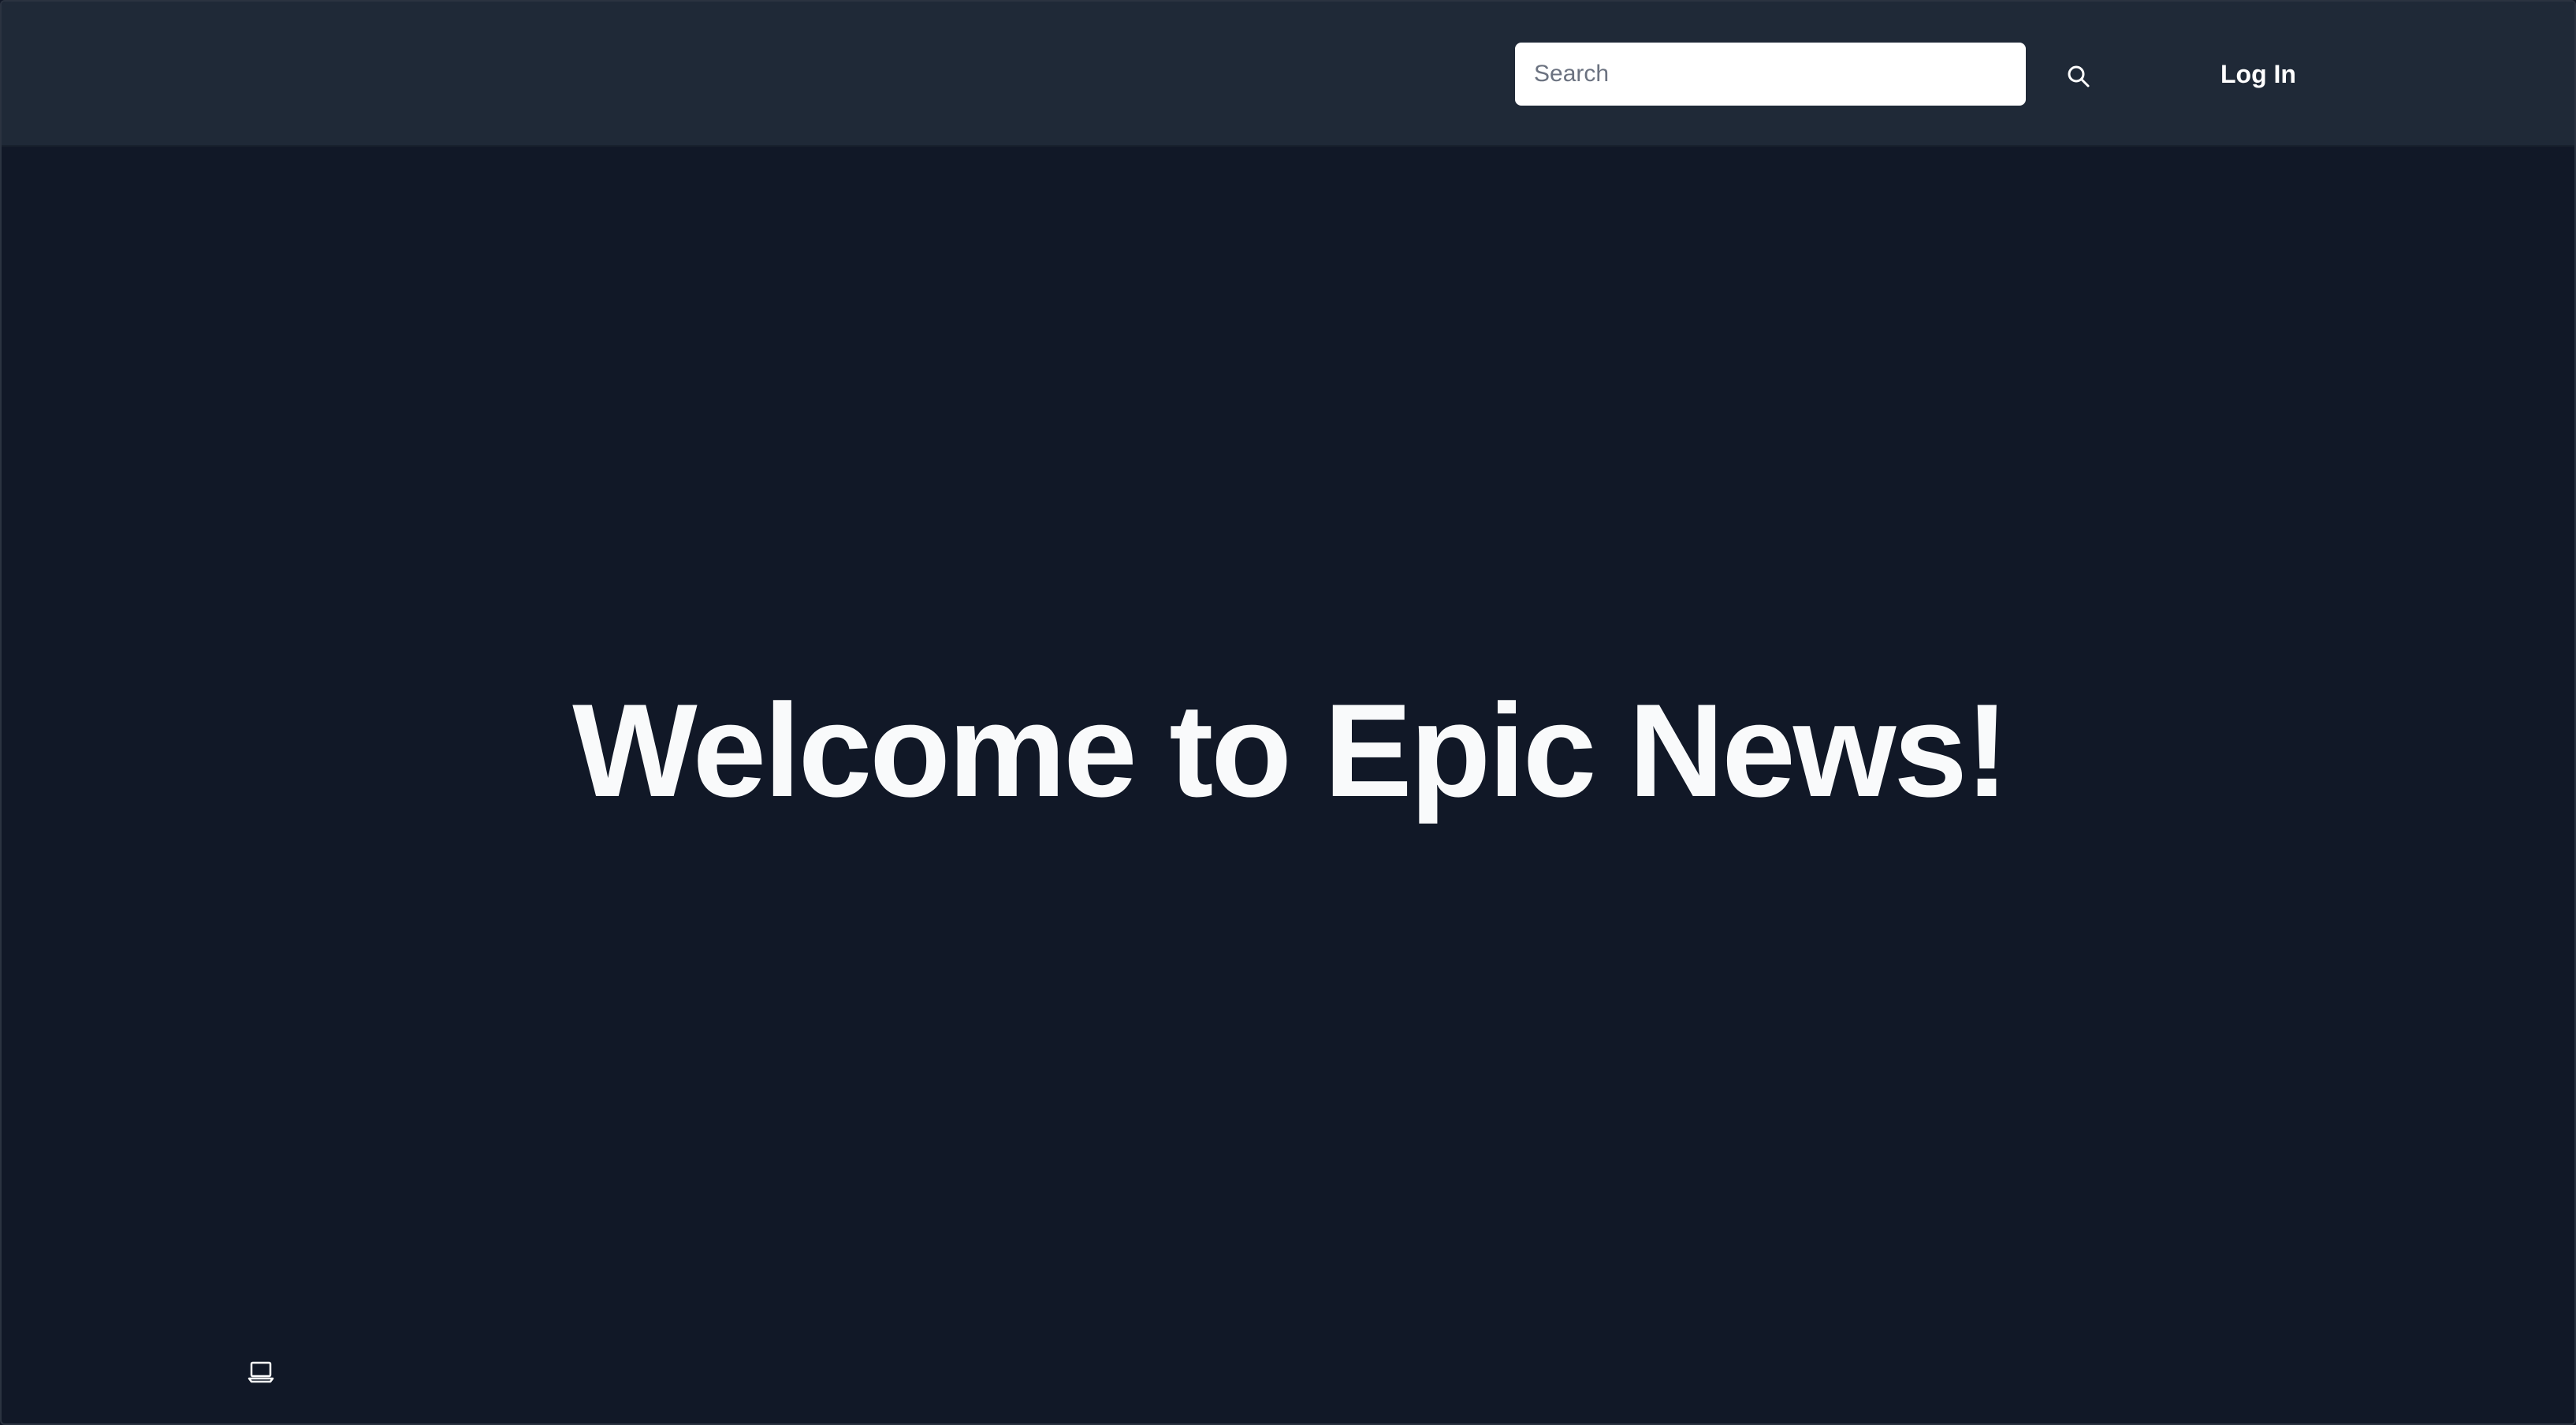 The height and width of the screenshot is (1425, 2576). I want to click on theme-toggle-button, so click(261, 1372).